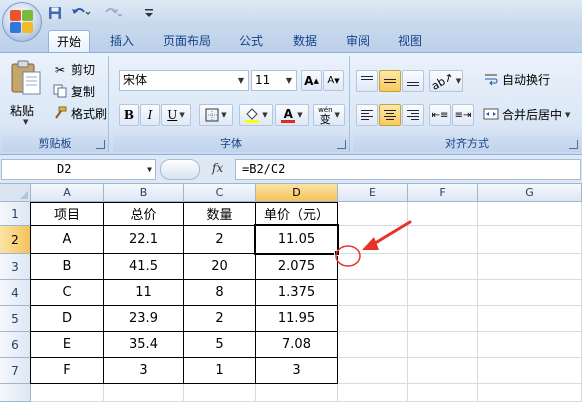 The height and width of the screenshot is (402, 582). Describe the element at coordinates (370, 243) in the screenshot. I see `annotation-arrowhead` at that location.